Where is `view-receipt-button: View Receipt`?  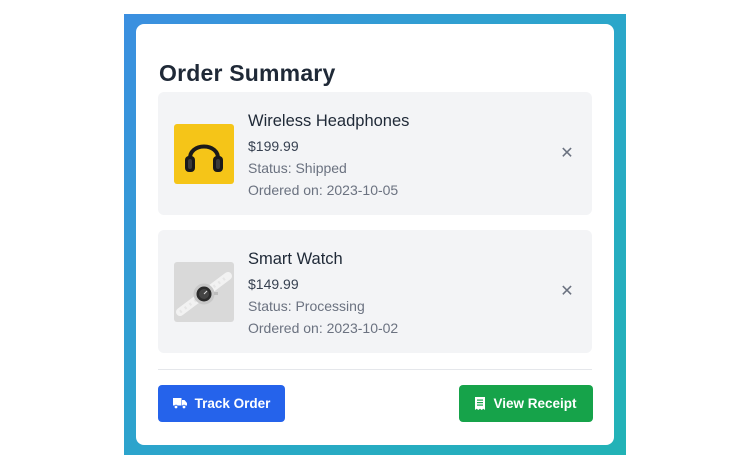 view-receipt-button: View Receipt is located at coordinates (526, 403).